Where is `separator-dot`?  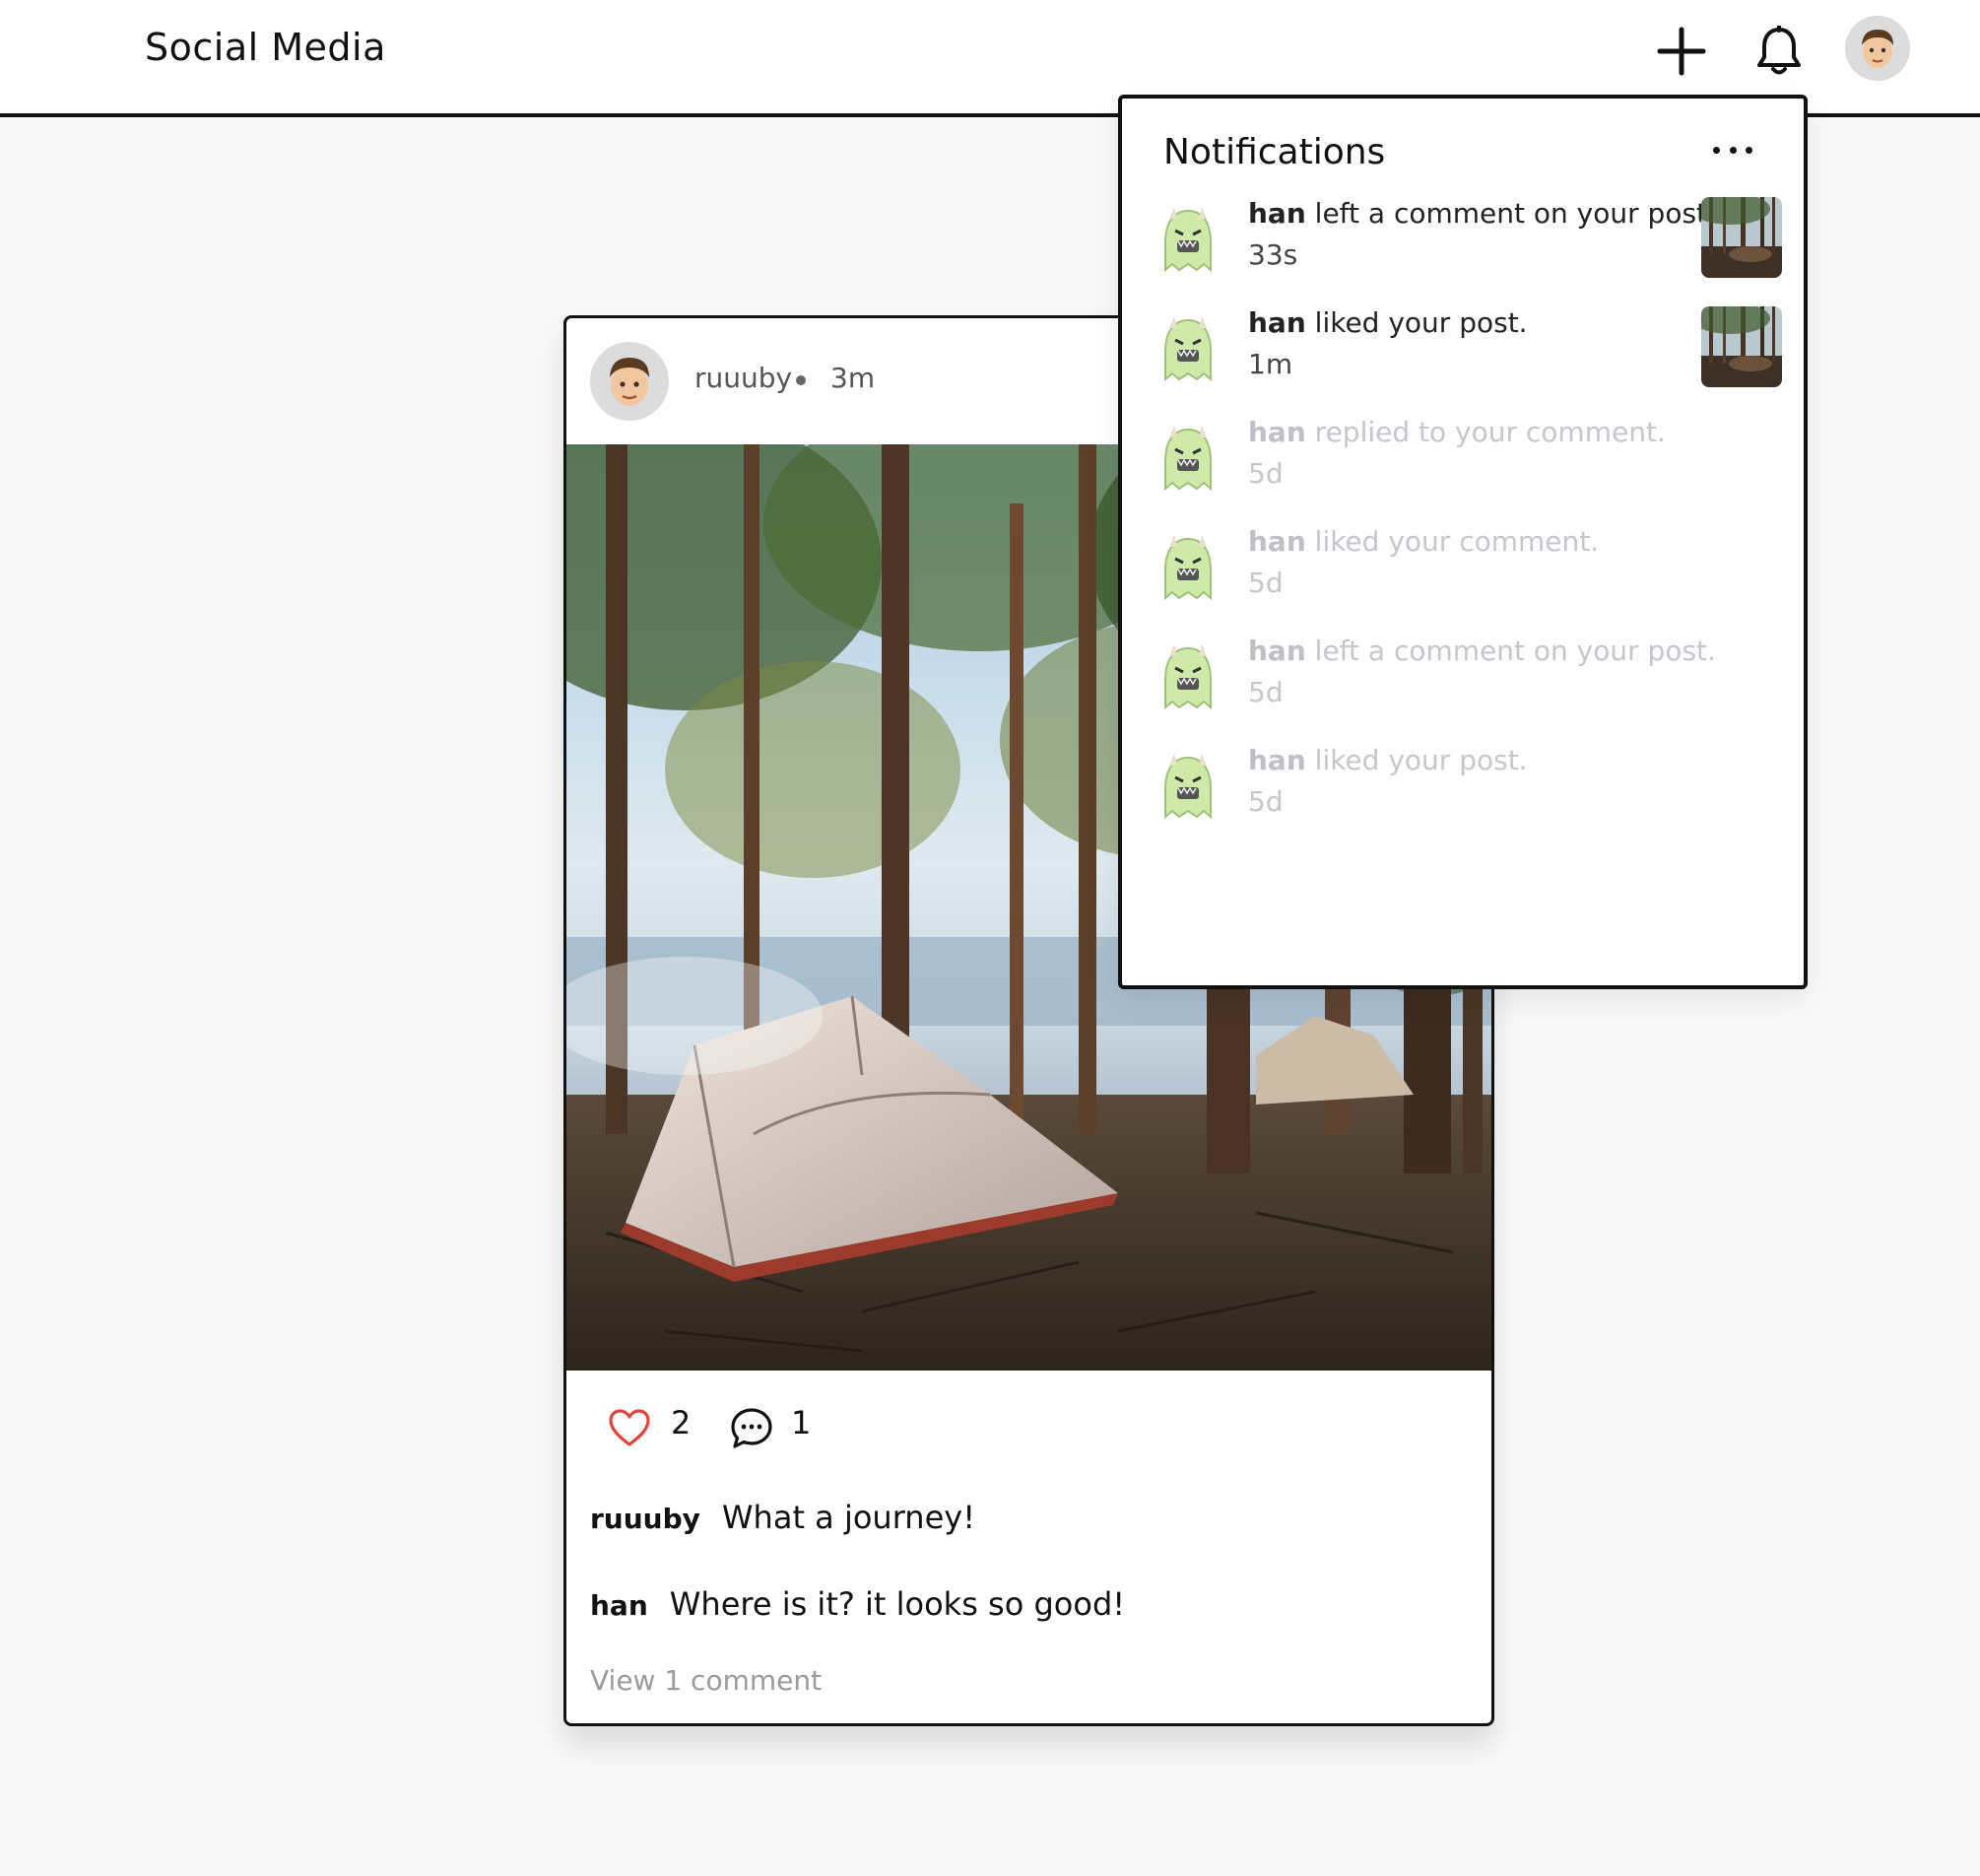 separator-dot is located at coordinates (801, 380).